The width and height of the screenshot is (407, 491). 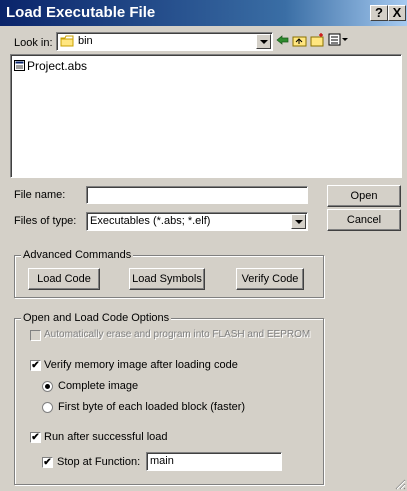 What do you see at coordinates (67, 41) in the screenshot?
I see `folder-icon` at bounding box center [67, 41].